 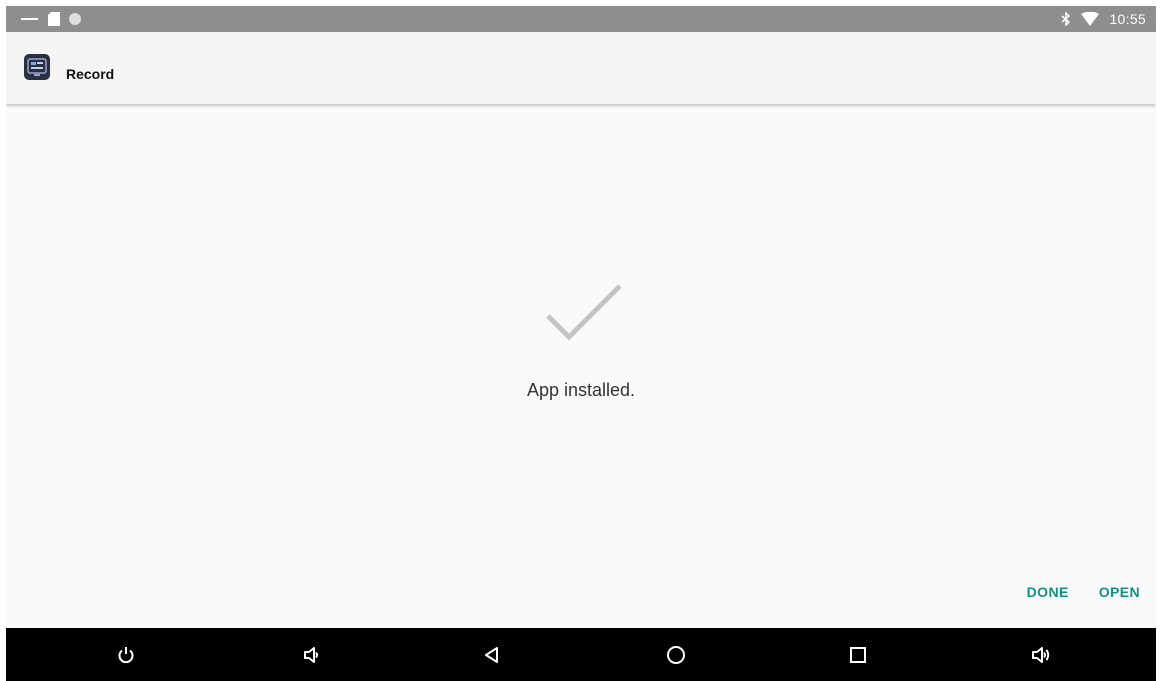 I want to click on volume-down-icon, so click(x=312, y=654).